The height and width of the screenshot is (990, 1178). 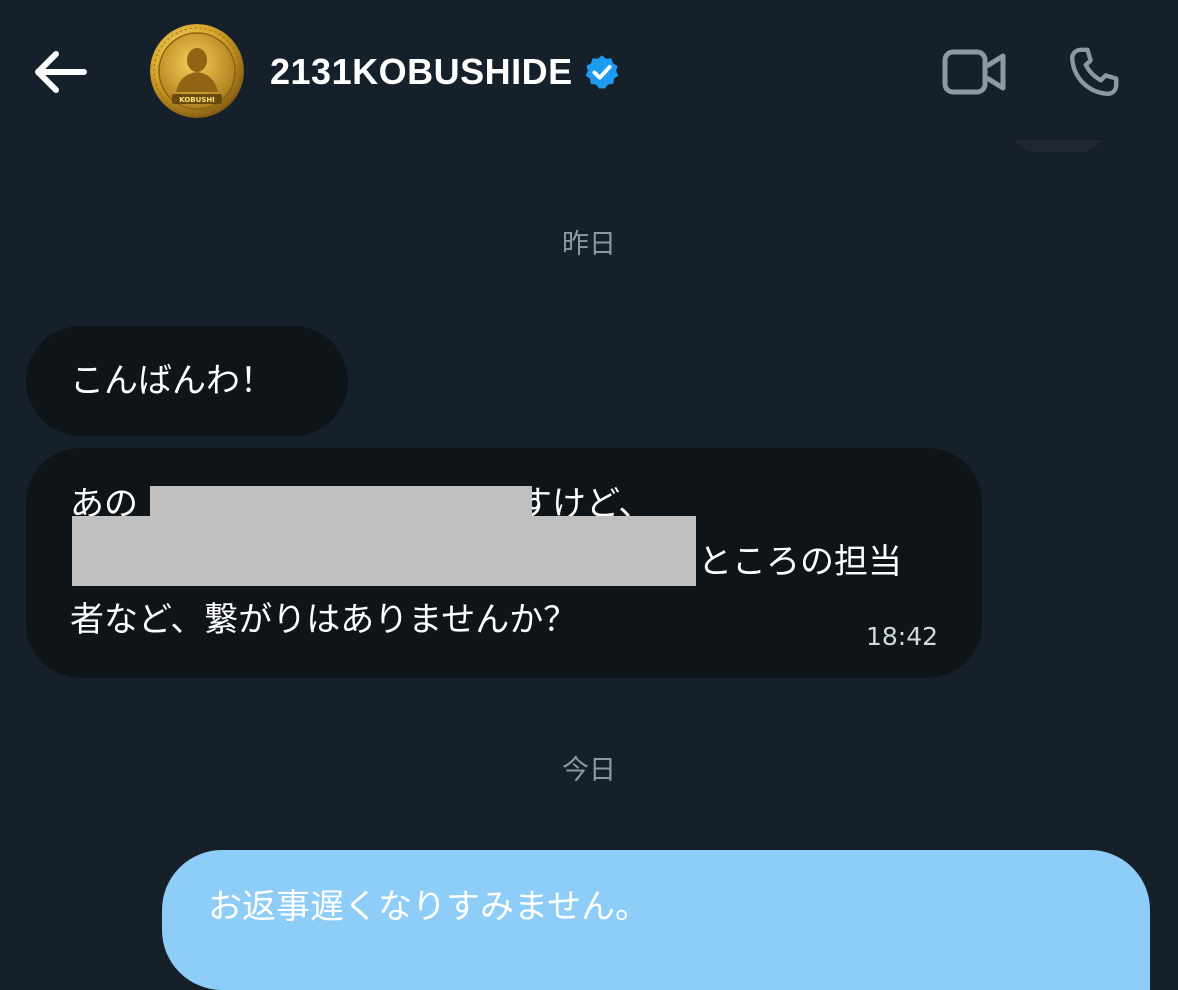 I want to click on phone-icon, so click(x=1094, y=71).